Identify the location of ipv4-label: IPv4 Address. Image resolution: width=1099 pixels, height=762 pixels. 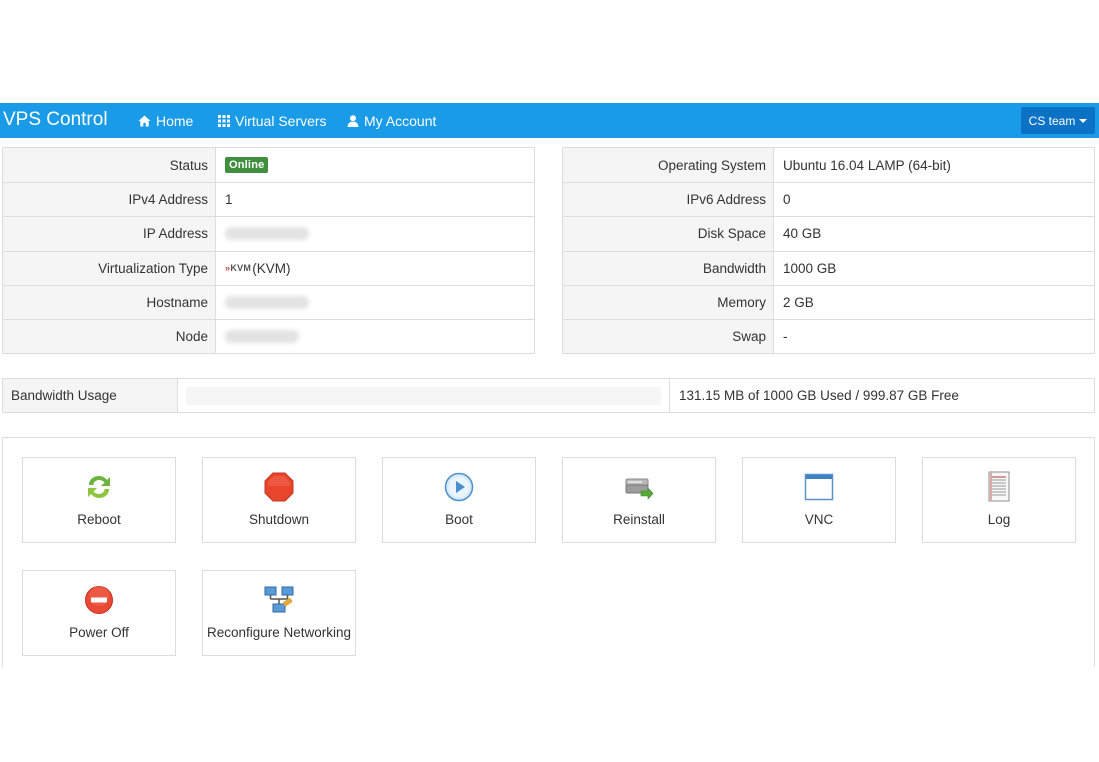
(109, 200).